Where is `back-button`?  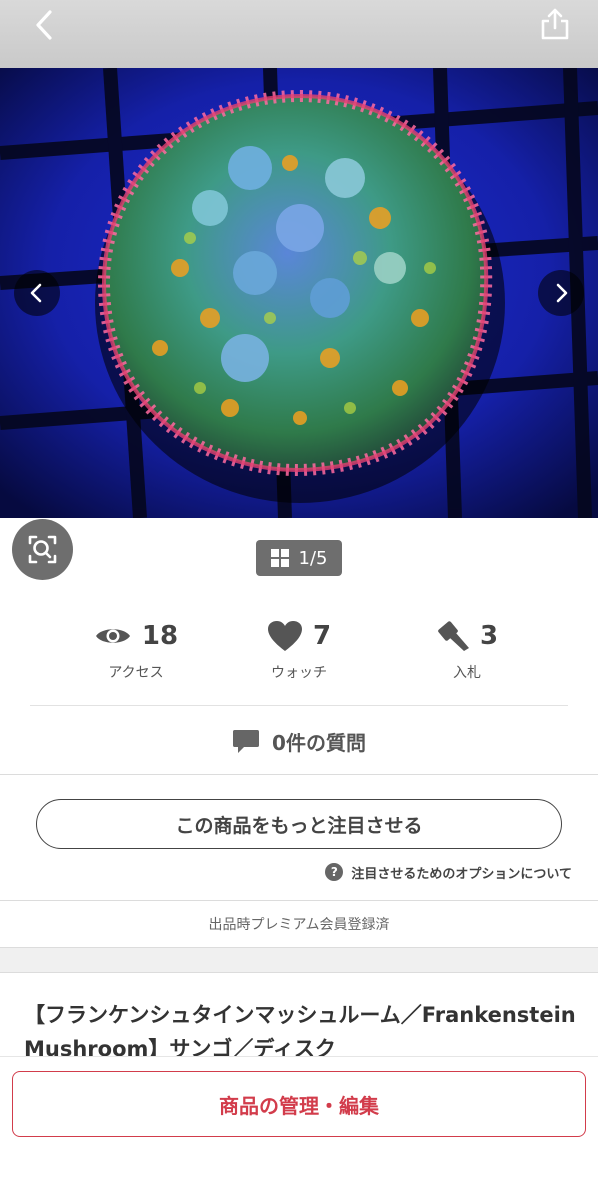 back-button is located at coordinates (44, 25).